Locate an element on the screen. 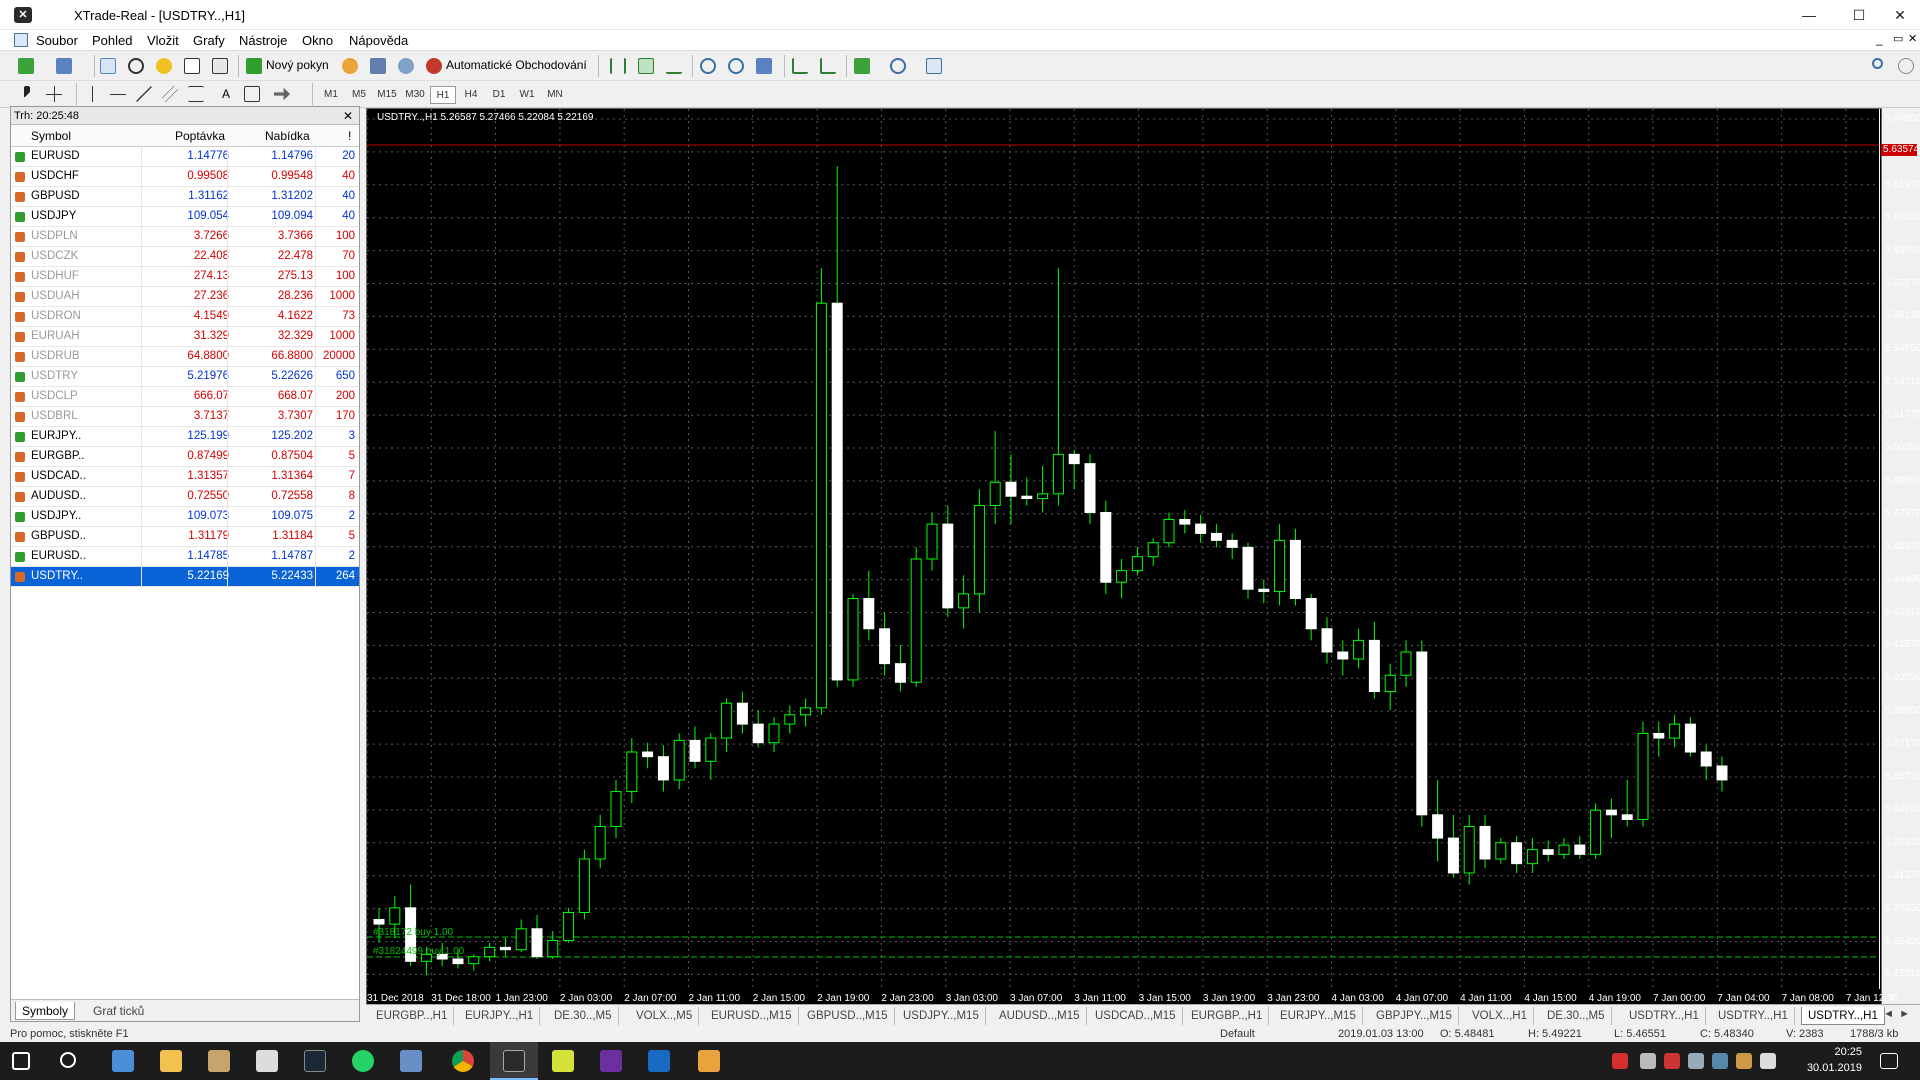  whatsapp-icon is located at coordinates (363, 1061).